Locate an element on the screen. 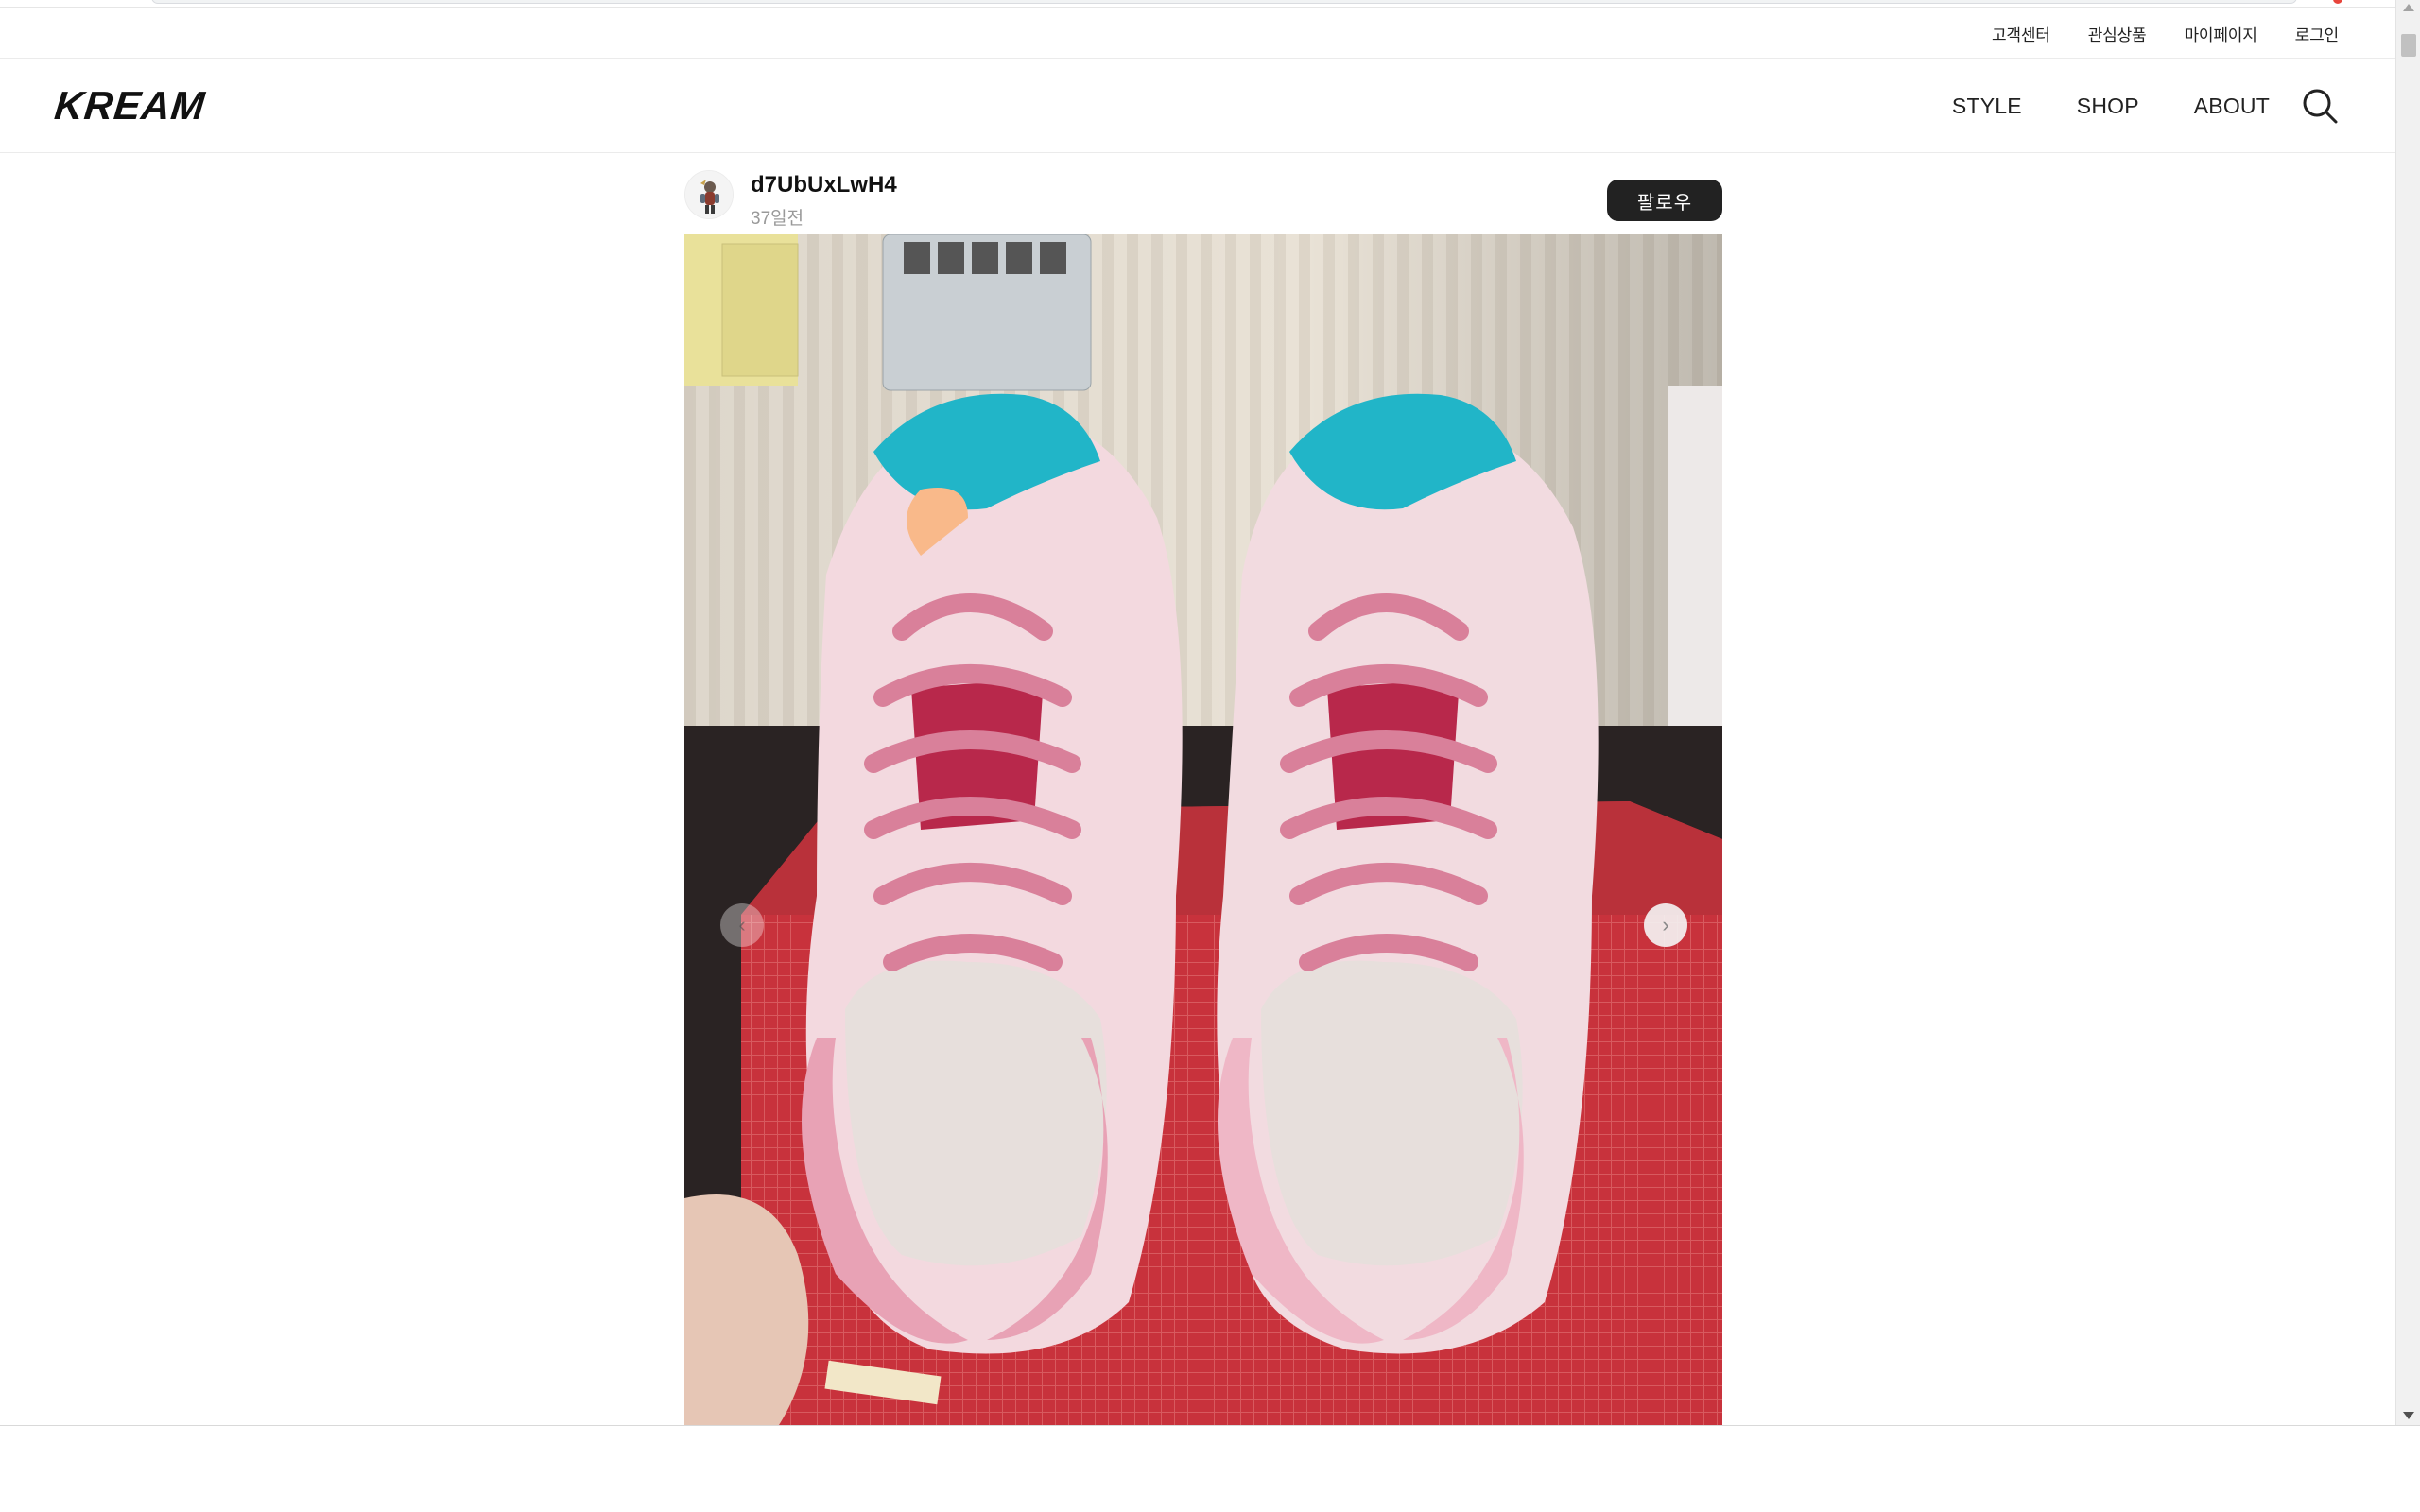 Image resolution: width=2420 pixels, height=1512 pixels. avatar-figure-icon is located at coordinates (709, 194).